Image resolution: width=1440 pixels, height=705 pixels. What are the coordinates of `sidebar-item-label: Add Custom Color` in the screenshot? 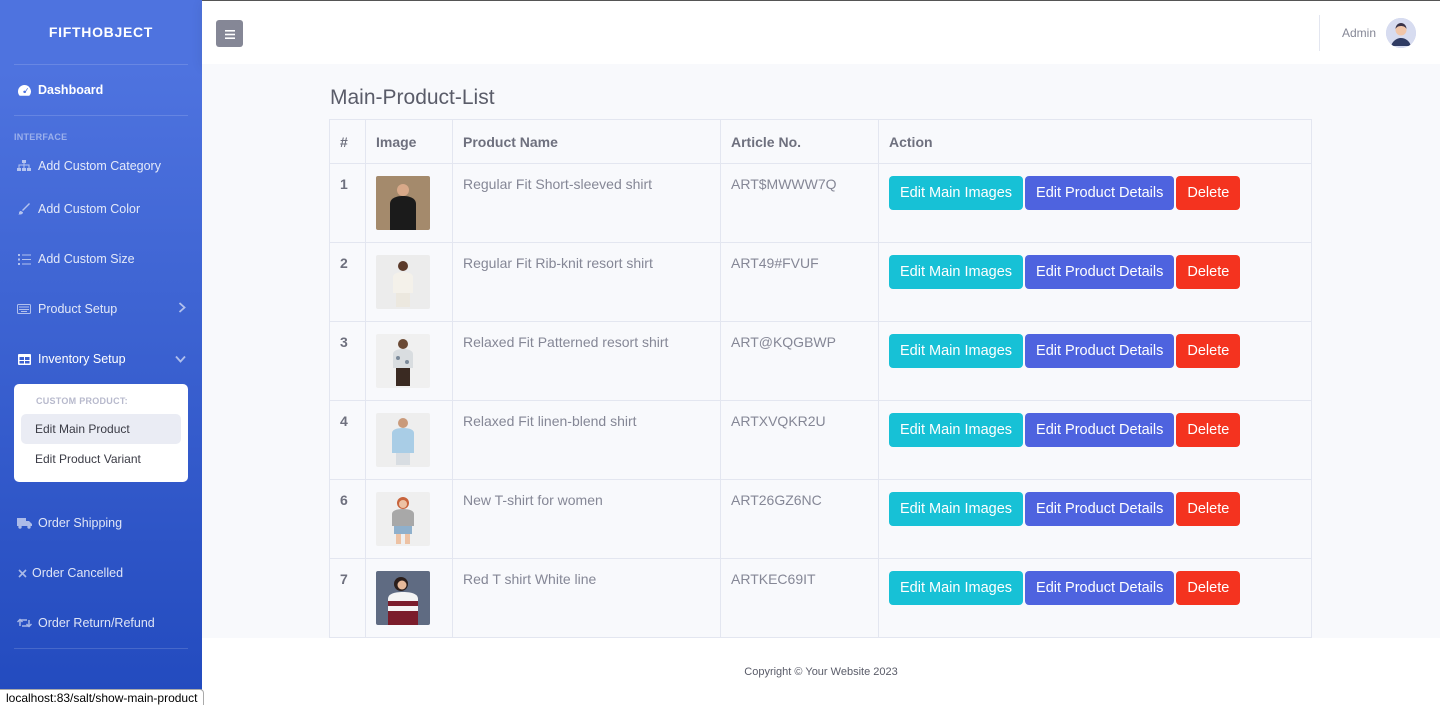 It's located at (89, 209).